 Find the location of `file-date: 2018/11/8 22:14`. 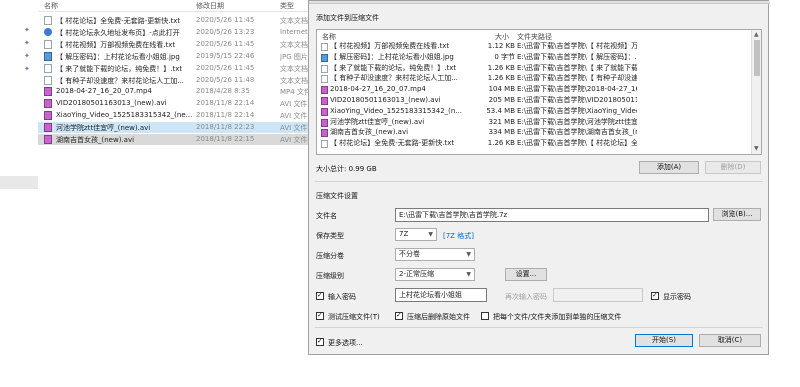

file-date: 2018/11/8 22:14 is located at coordinates (225, 115).